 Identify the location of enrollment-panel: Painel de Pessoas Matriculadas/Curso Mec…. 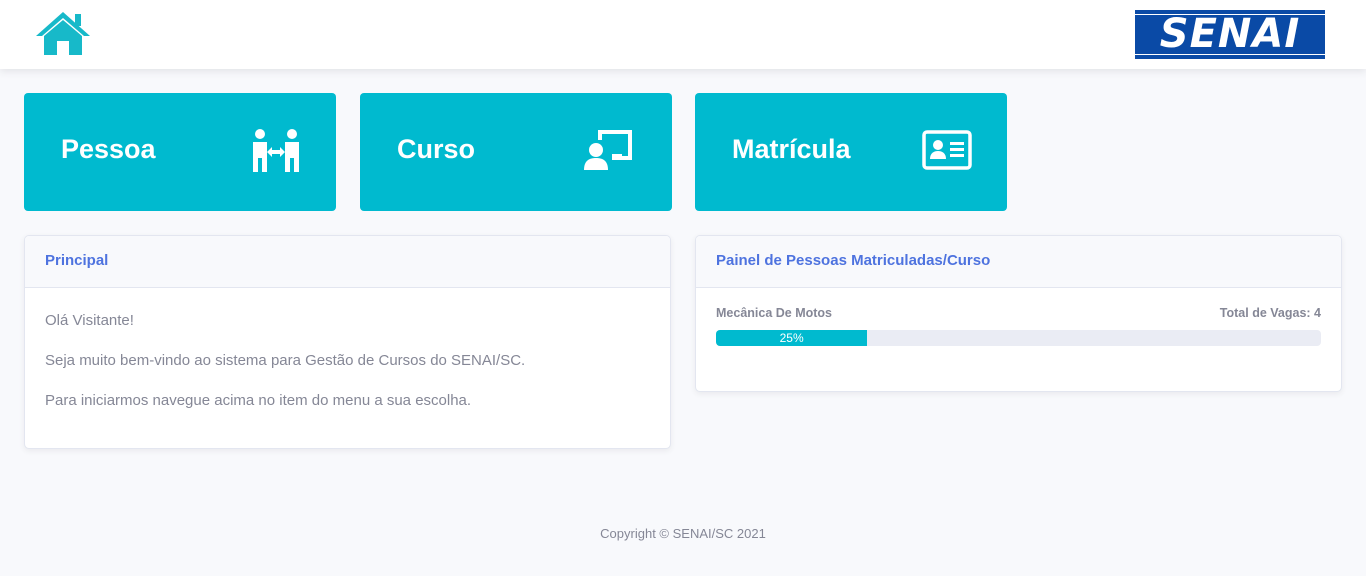
(1018, 313).